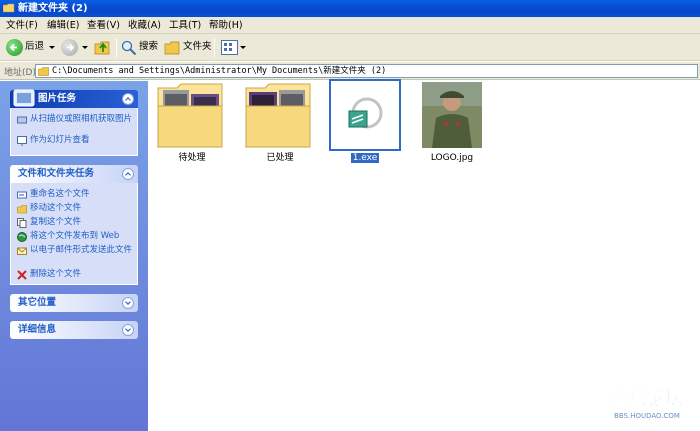 Image resolution: width=700 pixels, height=431 pixels. I want to click on file-item-exe-selected: 1.exe, so click(365, 122).